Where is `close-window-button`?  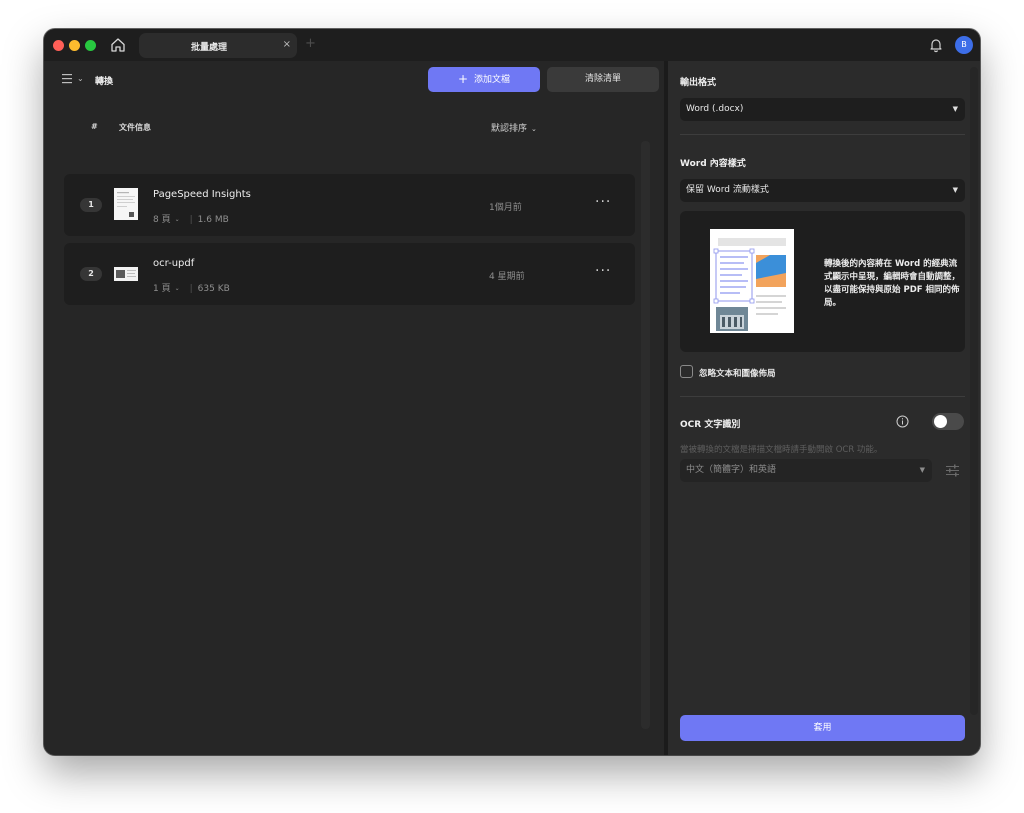
close-window-button is located at coordinates (58, 45).